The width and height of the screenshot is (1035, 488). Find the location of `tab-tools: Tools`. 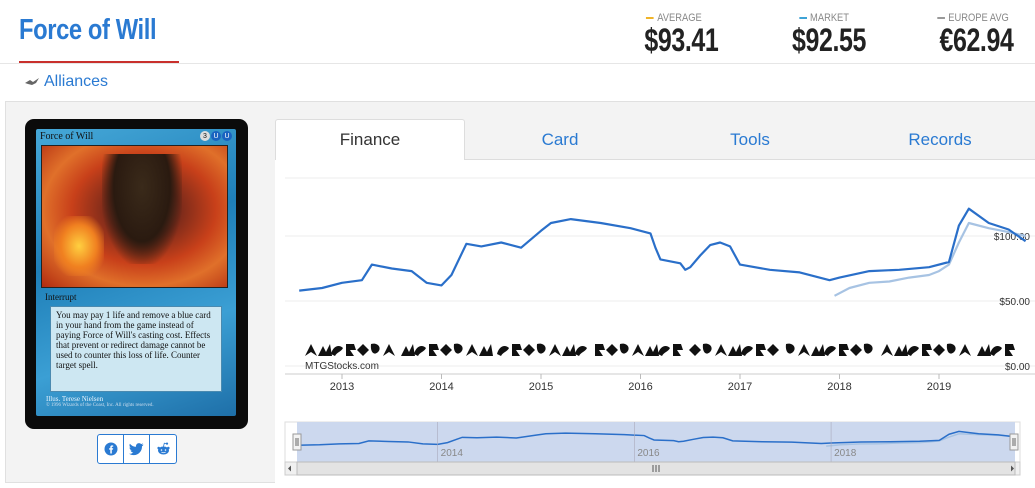

tab-tools: Tools is located at coordinates (750, 139).